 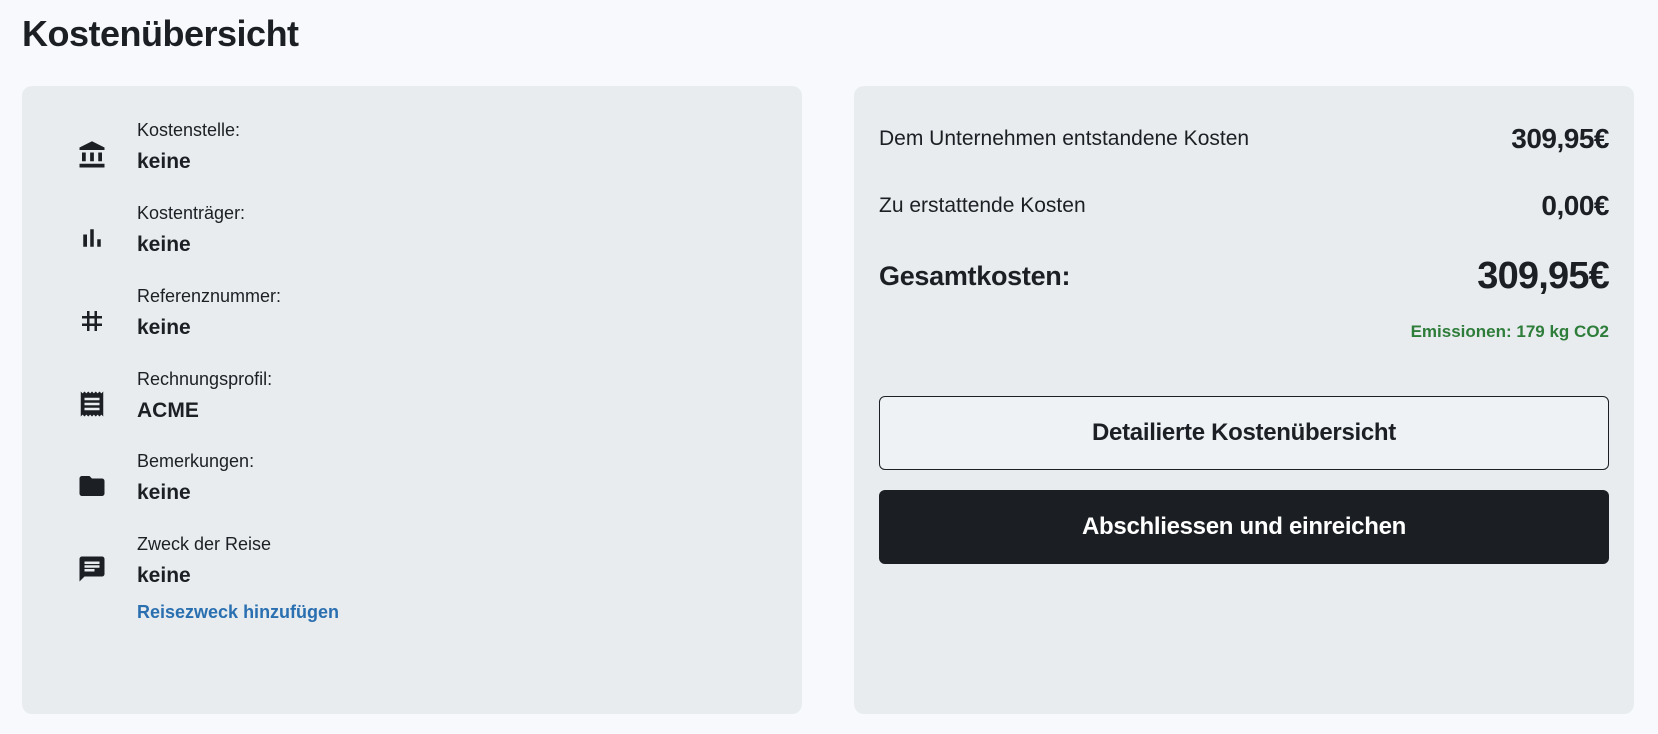 What do you see at coordinates (238, 612) in the screenshot?
I see `add-trip-purpose-link: Reisezweck hinzufügen` at bounding box center [238, 612].